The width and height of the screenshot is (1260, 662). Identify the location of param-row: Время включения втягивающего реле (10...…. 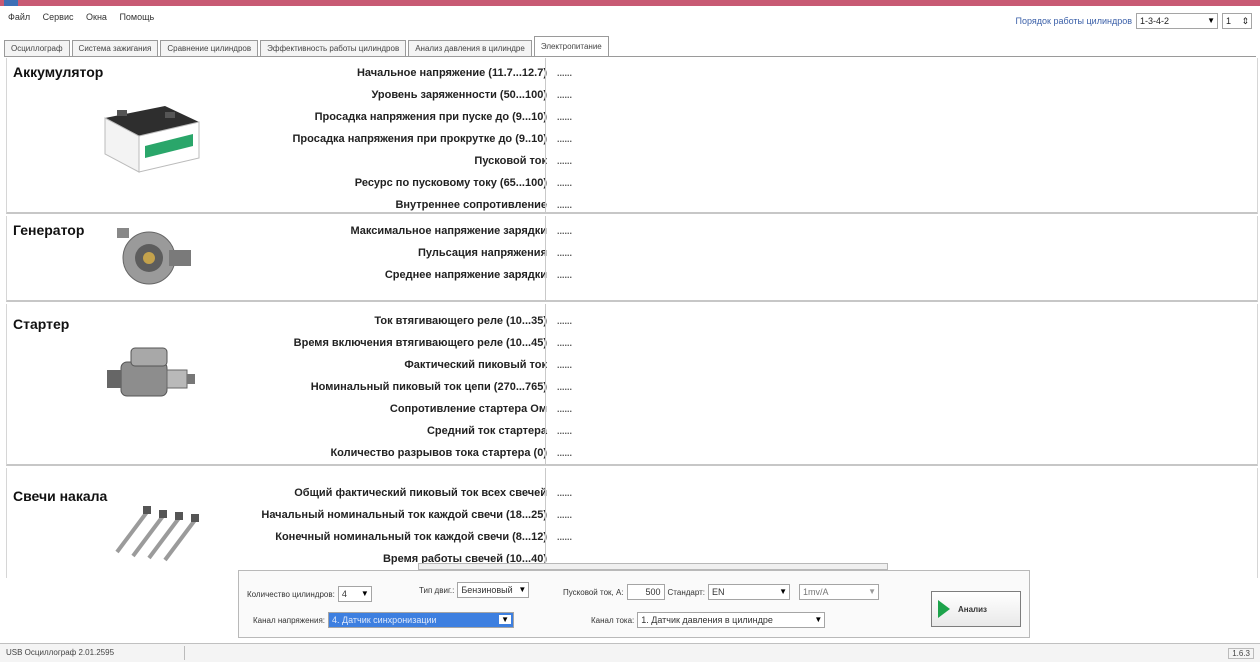
(433, 343).